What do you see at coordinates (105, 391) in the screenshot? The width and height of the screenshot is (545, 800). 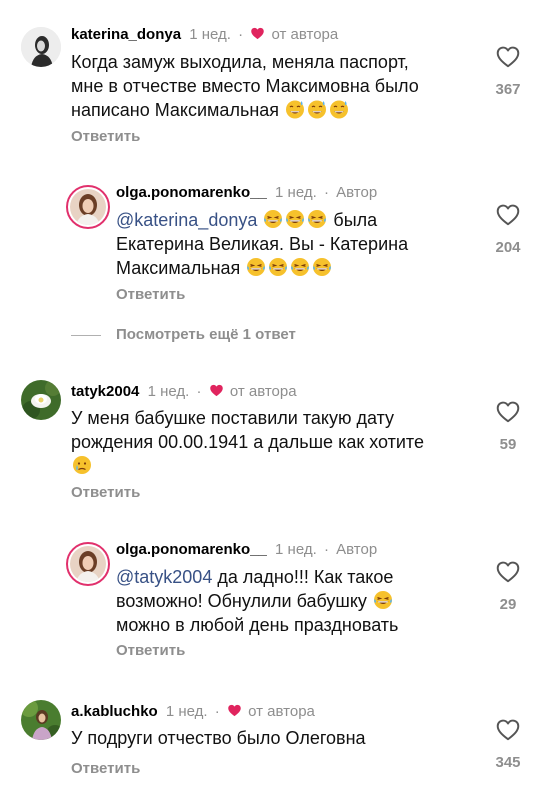 I see `username: tatyk2004` at bounding box center [105, 391].